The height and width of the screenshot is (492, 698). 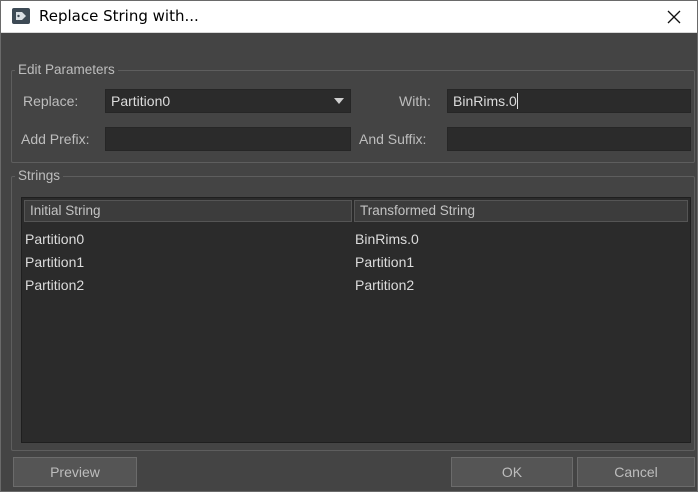 I want to click on column-header-initial: Initial String, so click(x=188, y=211).